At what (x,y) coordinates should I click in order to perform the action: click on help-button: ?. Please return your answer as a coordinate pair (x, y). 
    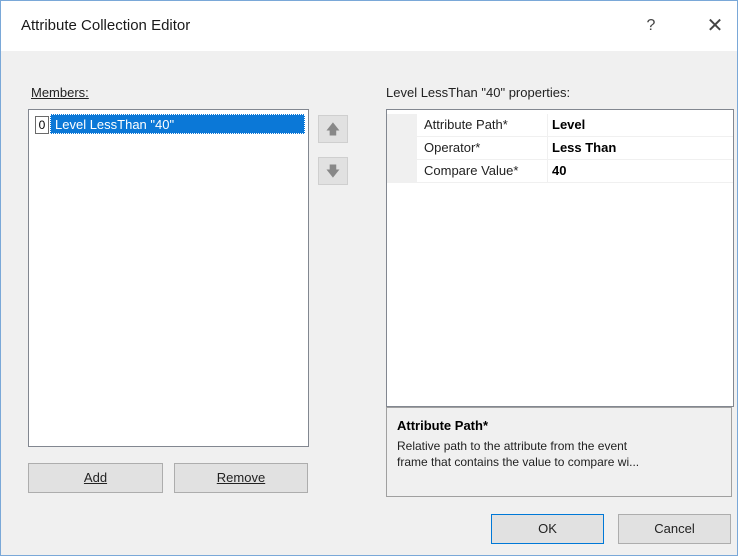
    Looking at the image, I should click on (651, 26).